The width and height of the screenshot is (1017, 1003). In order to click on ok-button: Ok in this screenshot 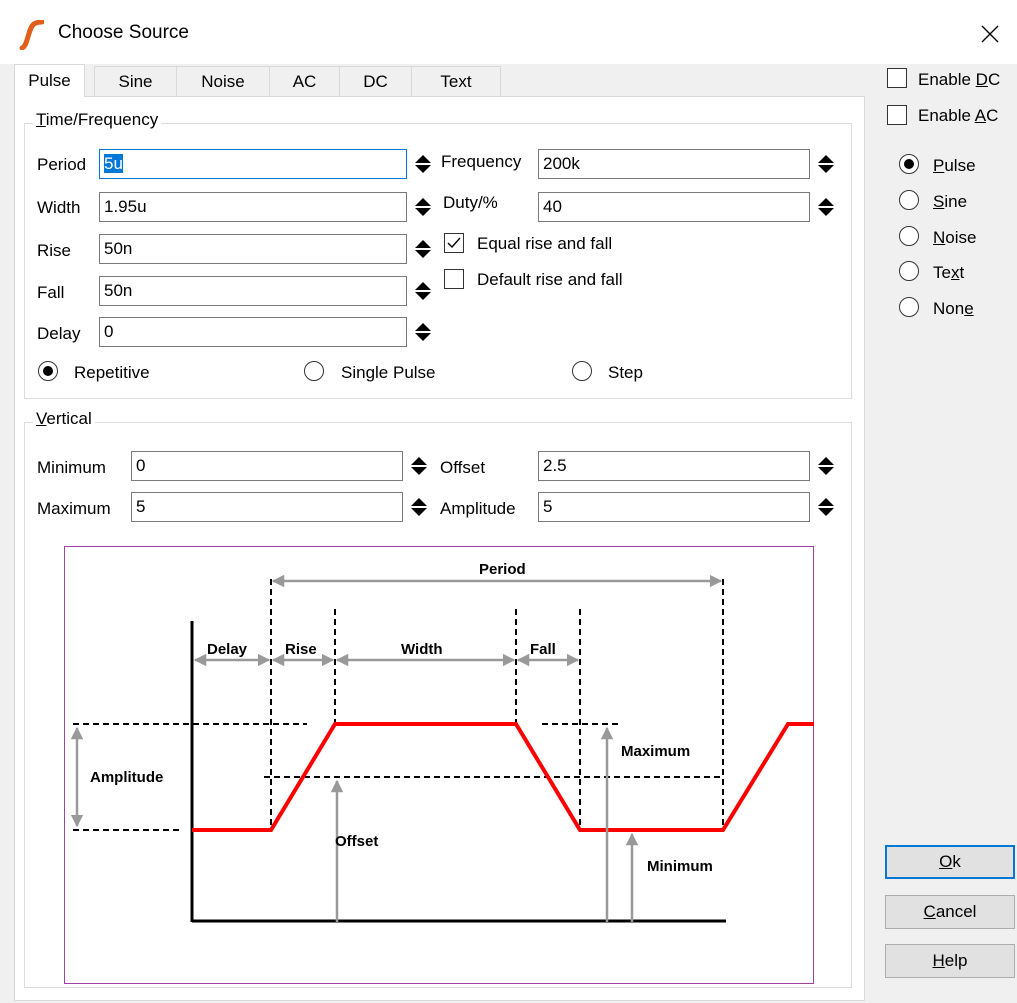, I will do `click(950, 862)`.